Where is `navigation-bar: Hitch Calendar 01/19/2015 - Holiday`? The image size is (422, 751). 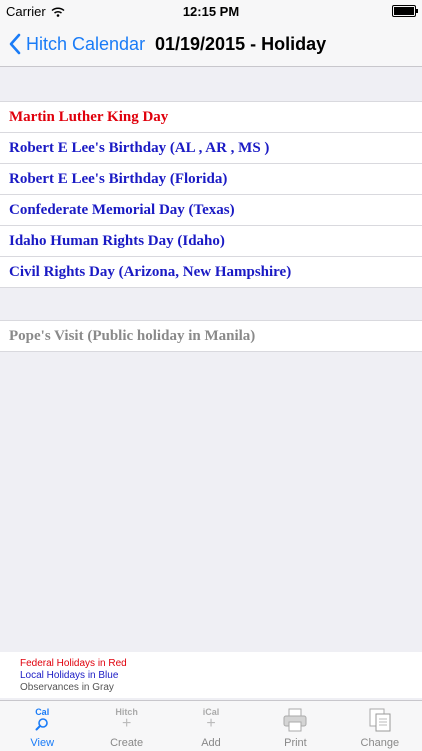 navigation-bar: Hitch Calendar 01/19/2015 - Holiday is located at coordinates (211, 44).